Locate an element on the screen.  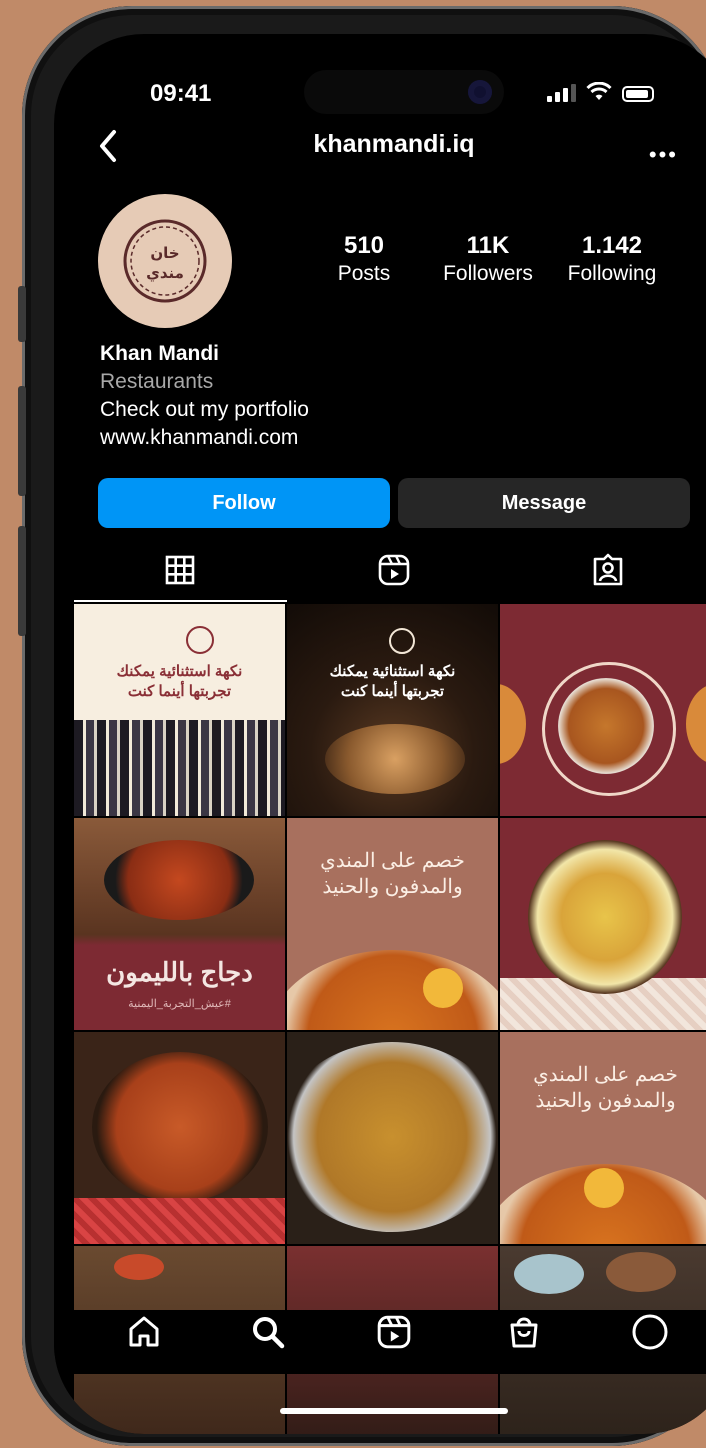
status-icons is located at coordinates (600, 92).